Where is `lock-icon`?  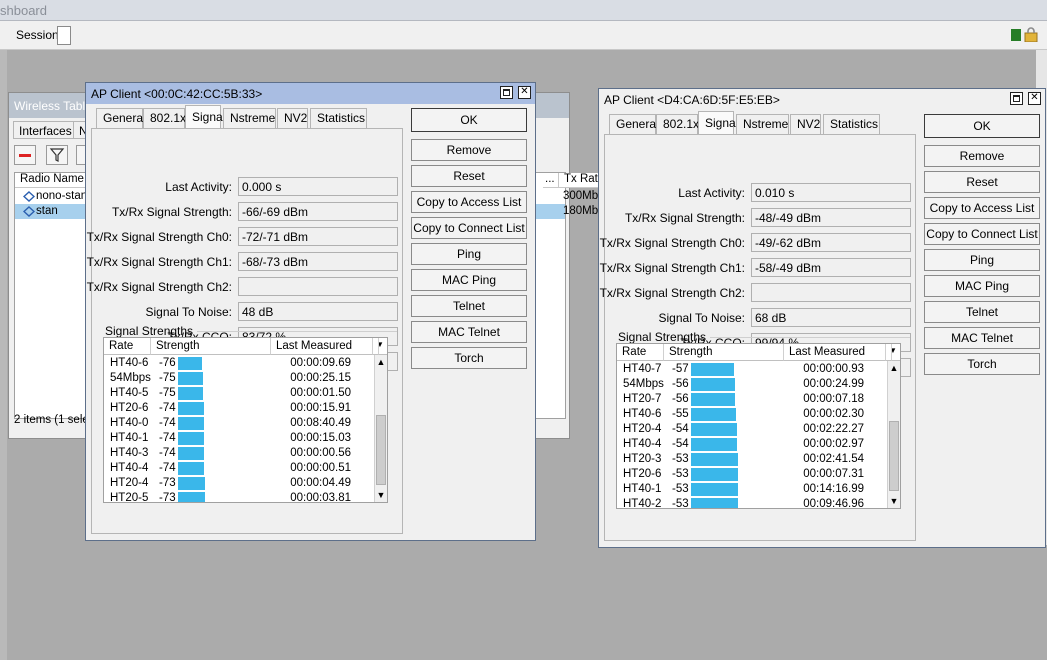 lock-icon is located at coordinates (1031, 34).